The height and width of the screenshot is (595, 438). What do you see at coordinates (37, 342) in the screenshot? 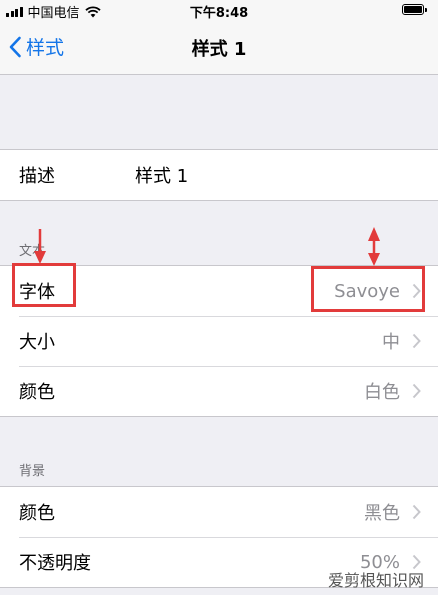
I see `size-label: 大小` at bounding box center [37, 342].